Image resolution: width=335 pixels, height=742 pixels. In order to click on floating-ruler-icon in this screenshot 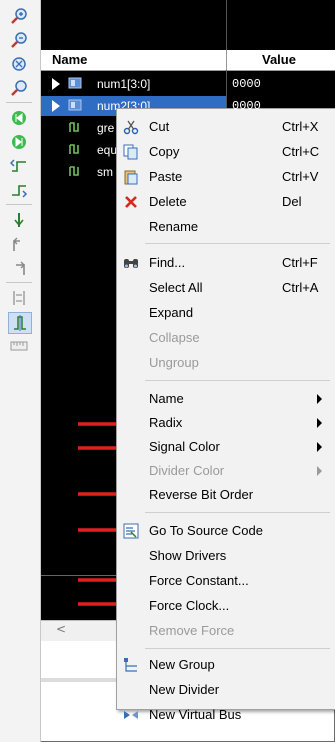, I will do `click(19, 346)`.